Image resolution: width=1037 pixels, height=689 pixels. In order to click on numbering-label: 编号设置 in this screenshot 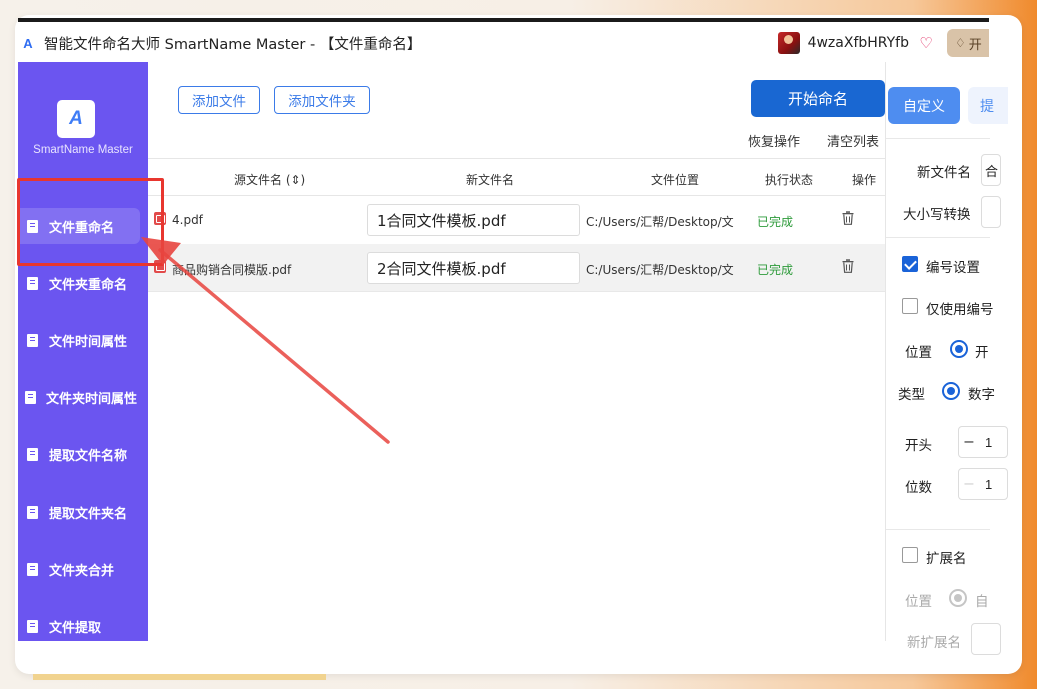, I will do `click(953, 268)`.